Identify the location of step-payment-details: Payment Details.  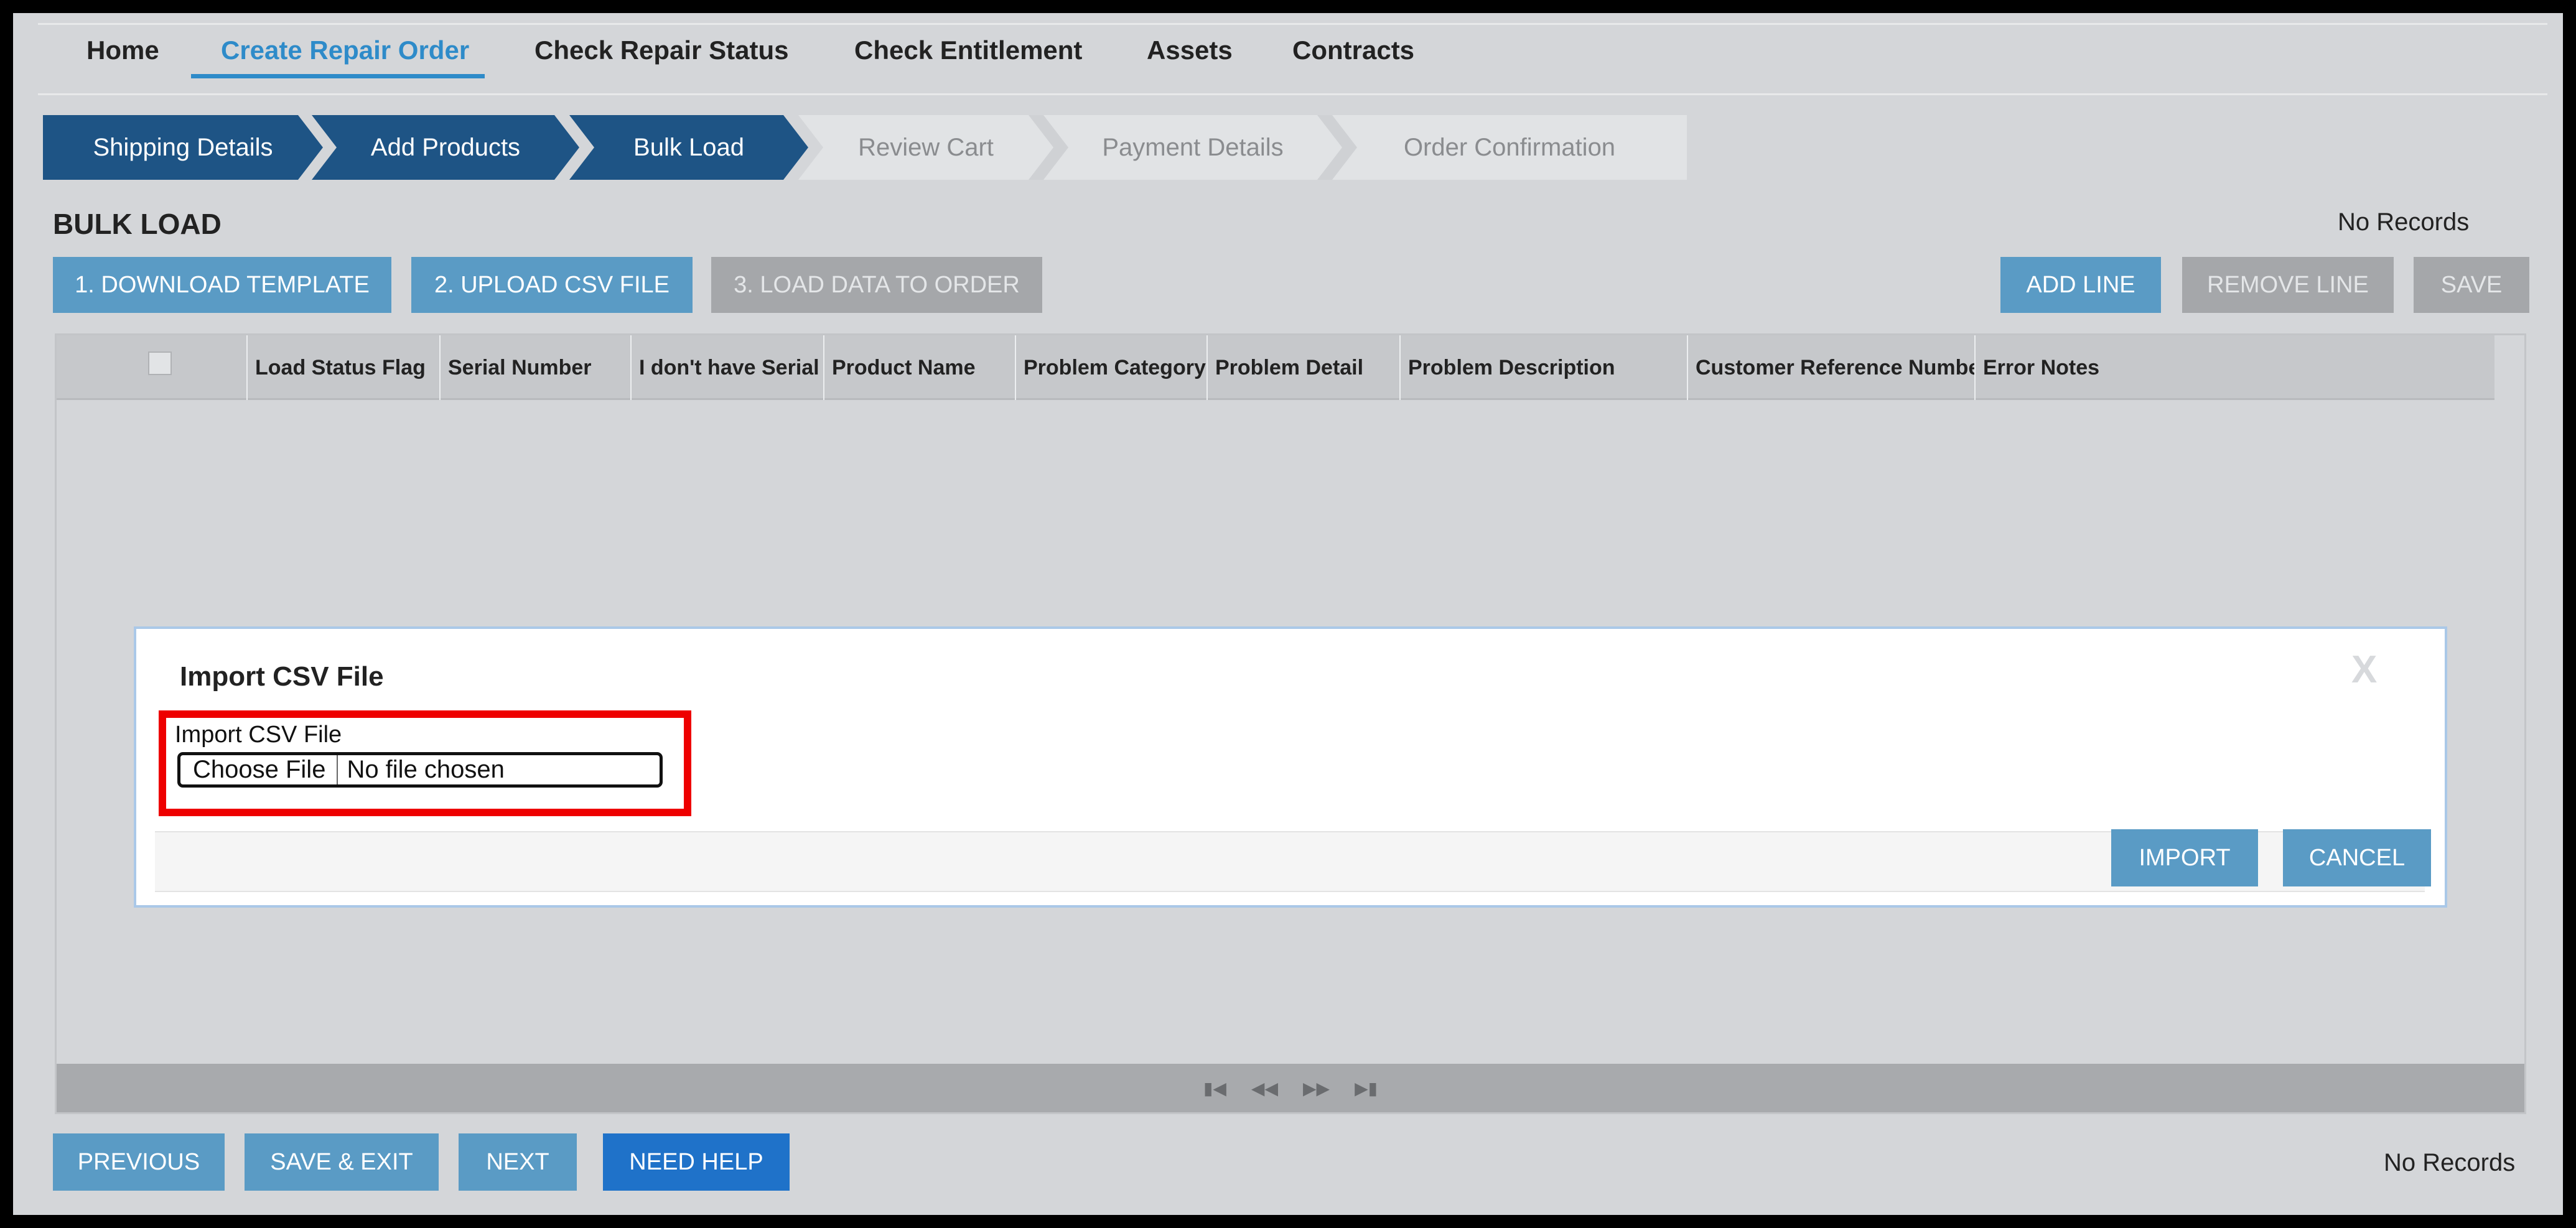
(1192, 147).